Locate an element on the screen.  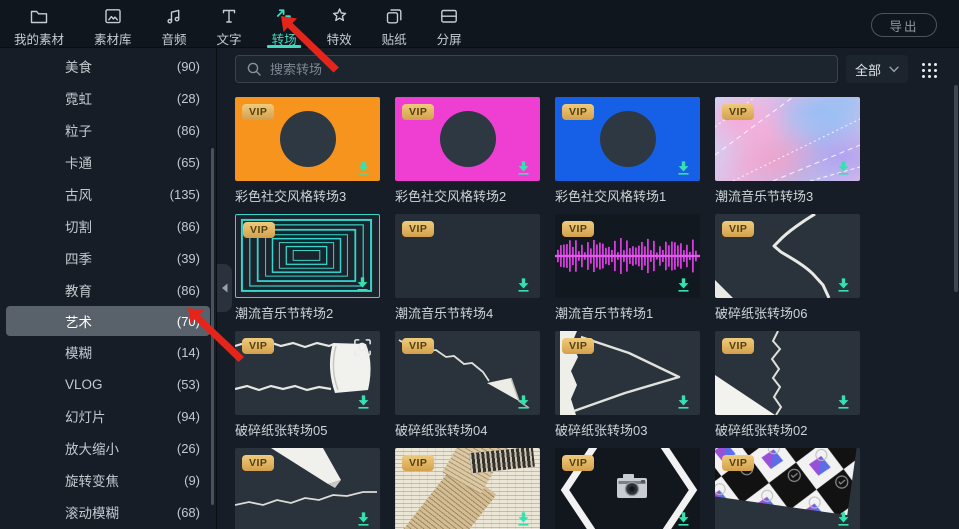
transition-title: 破碎纸张转场03 is located at coordinates (601, 430).